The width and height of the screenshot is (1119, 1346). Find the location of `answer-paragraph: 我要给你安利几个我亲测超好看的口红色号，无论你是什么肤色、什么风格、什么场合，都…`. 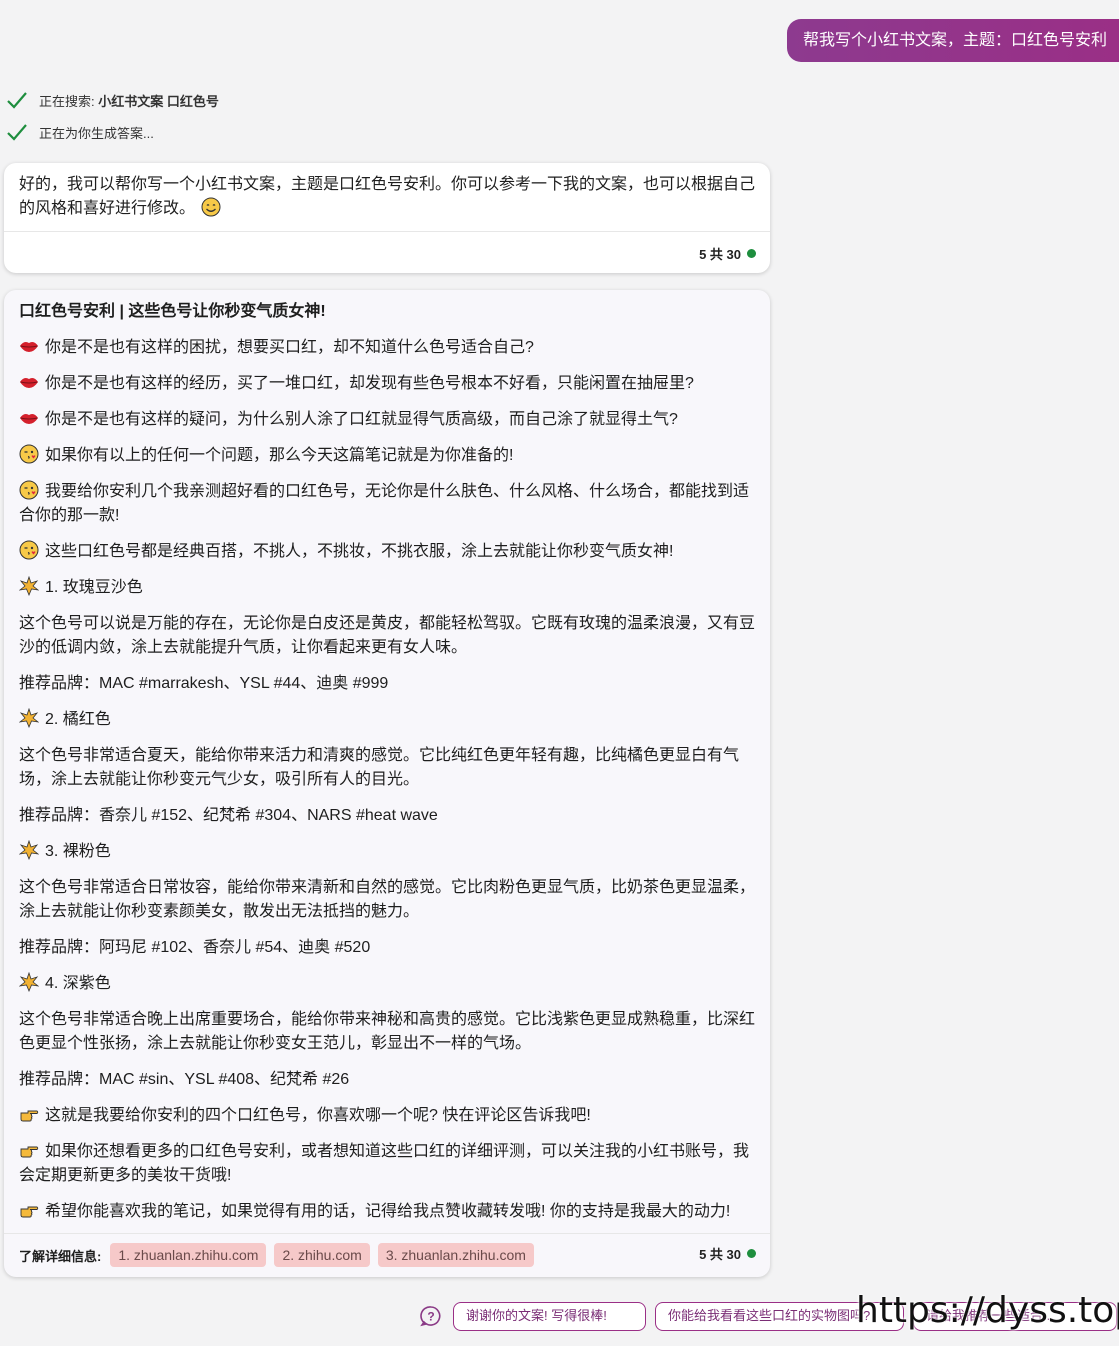

answer-paragraph: 我要给你安利几个我亲测超好看的口红色号，无论你是什么肤色、什么风格、什么场合，都… is located at coordinates (387, 504).